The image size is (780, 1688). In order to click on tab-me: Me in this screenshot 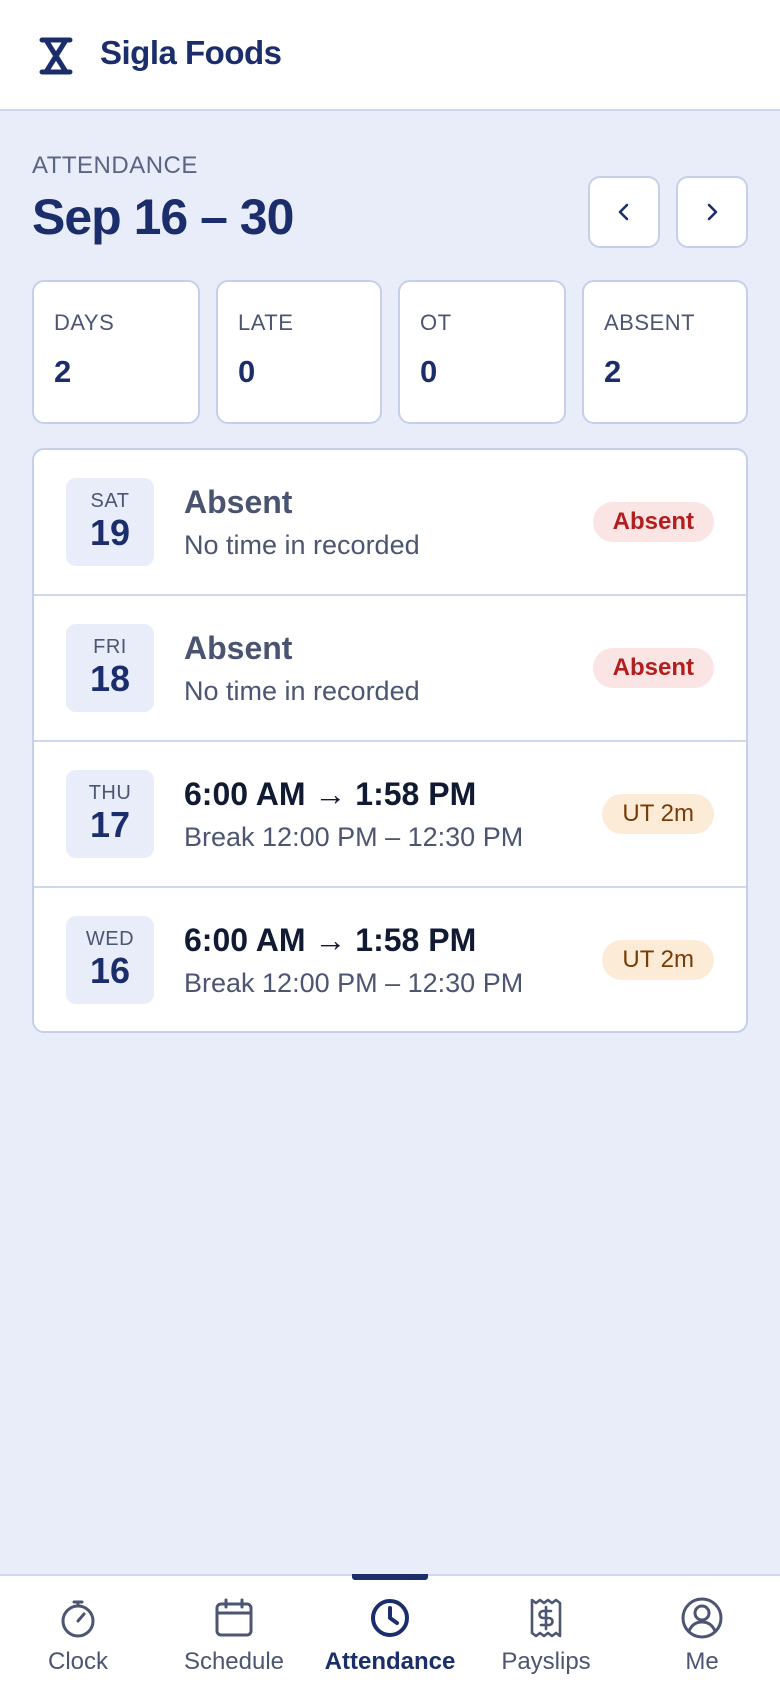, I will do `click(702, 1632)`.